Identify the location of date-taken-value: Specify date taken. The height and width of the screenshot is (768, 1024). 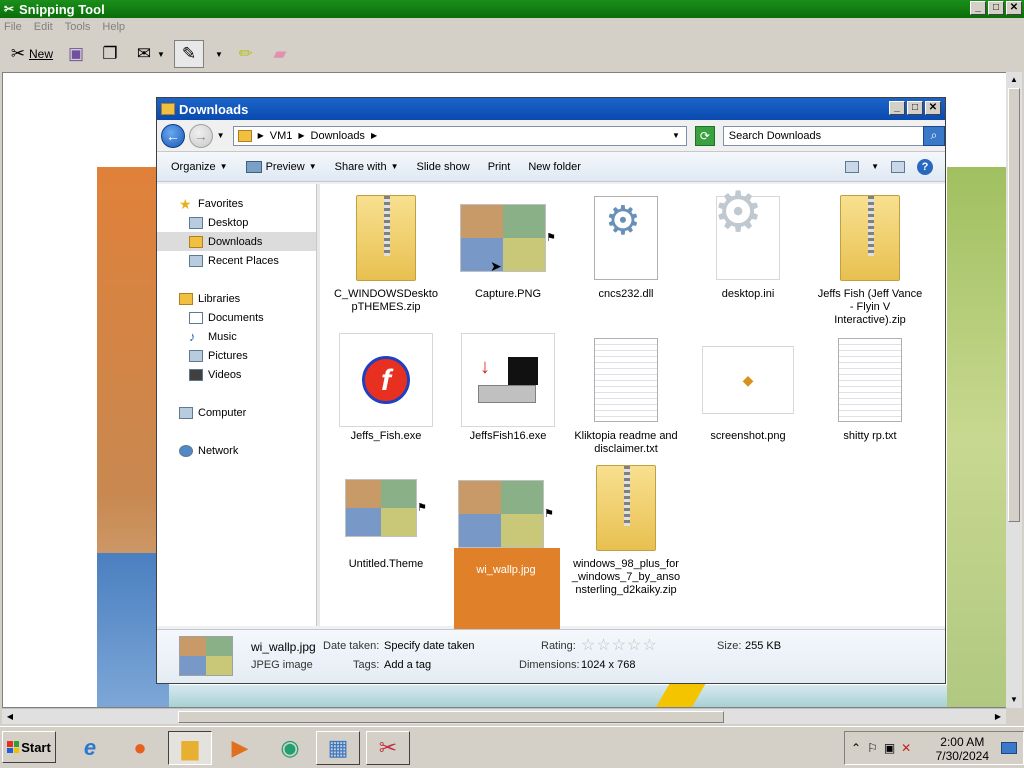
(429, 646).